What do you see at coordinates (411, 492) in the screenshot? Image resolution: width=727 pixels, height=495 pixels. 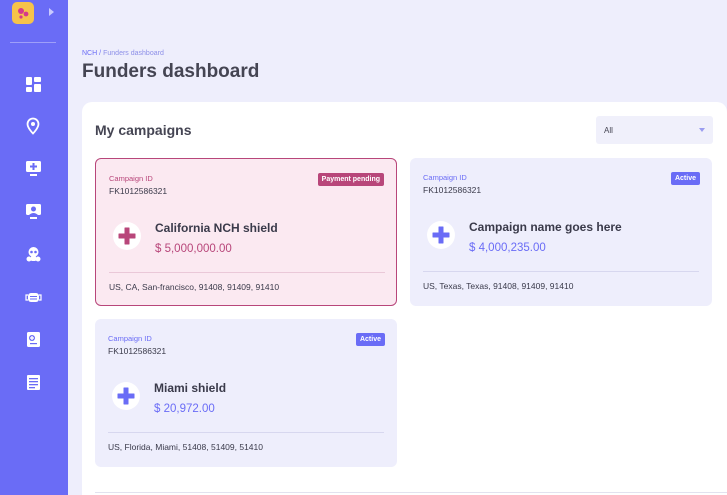 I see `panel-bottom-divider` at bounding box center [411, 492].